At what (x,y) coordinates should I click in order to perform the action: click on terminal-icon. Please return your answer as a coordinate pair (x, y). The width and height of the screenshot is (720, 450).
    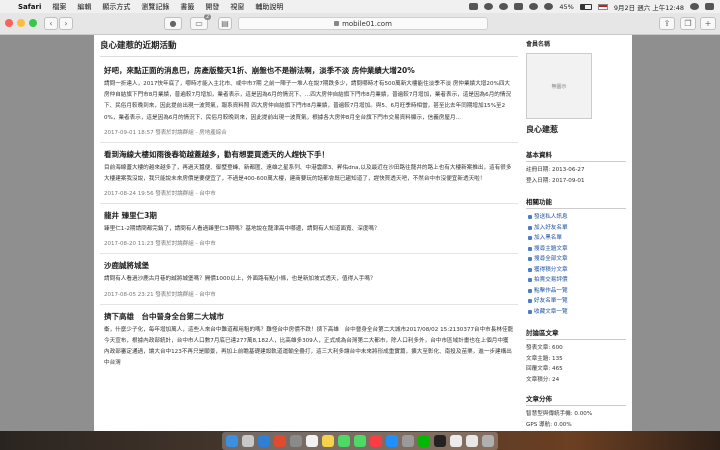
    Looking at the image, I should click on (440, 441).